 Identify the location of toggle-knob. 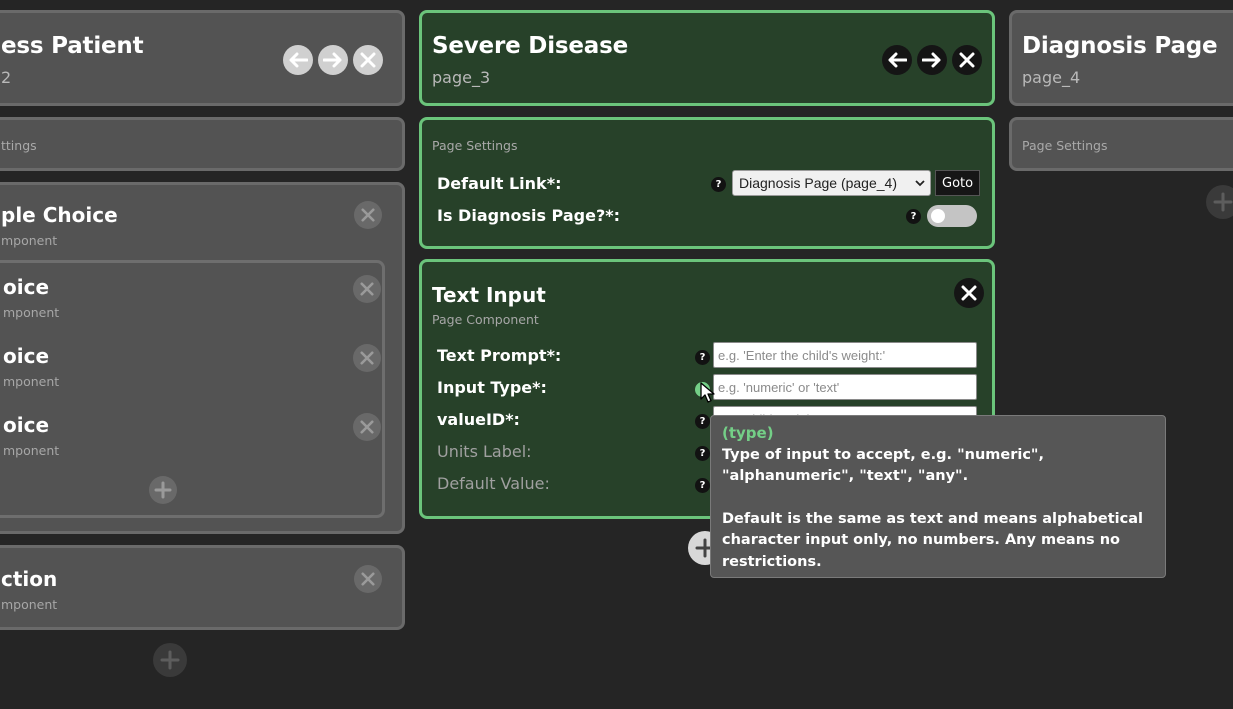
(938, 216).